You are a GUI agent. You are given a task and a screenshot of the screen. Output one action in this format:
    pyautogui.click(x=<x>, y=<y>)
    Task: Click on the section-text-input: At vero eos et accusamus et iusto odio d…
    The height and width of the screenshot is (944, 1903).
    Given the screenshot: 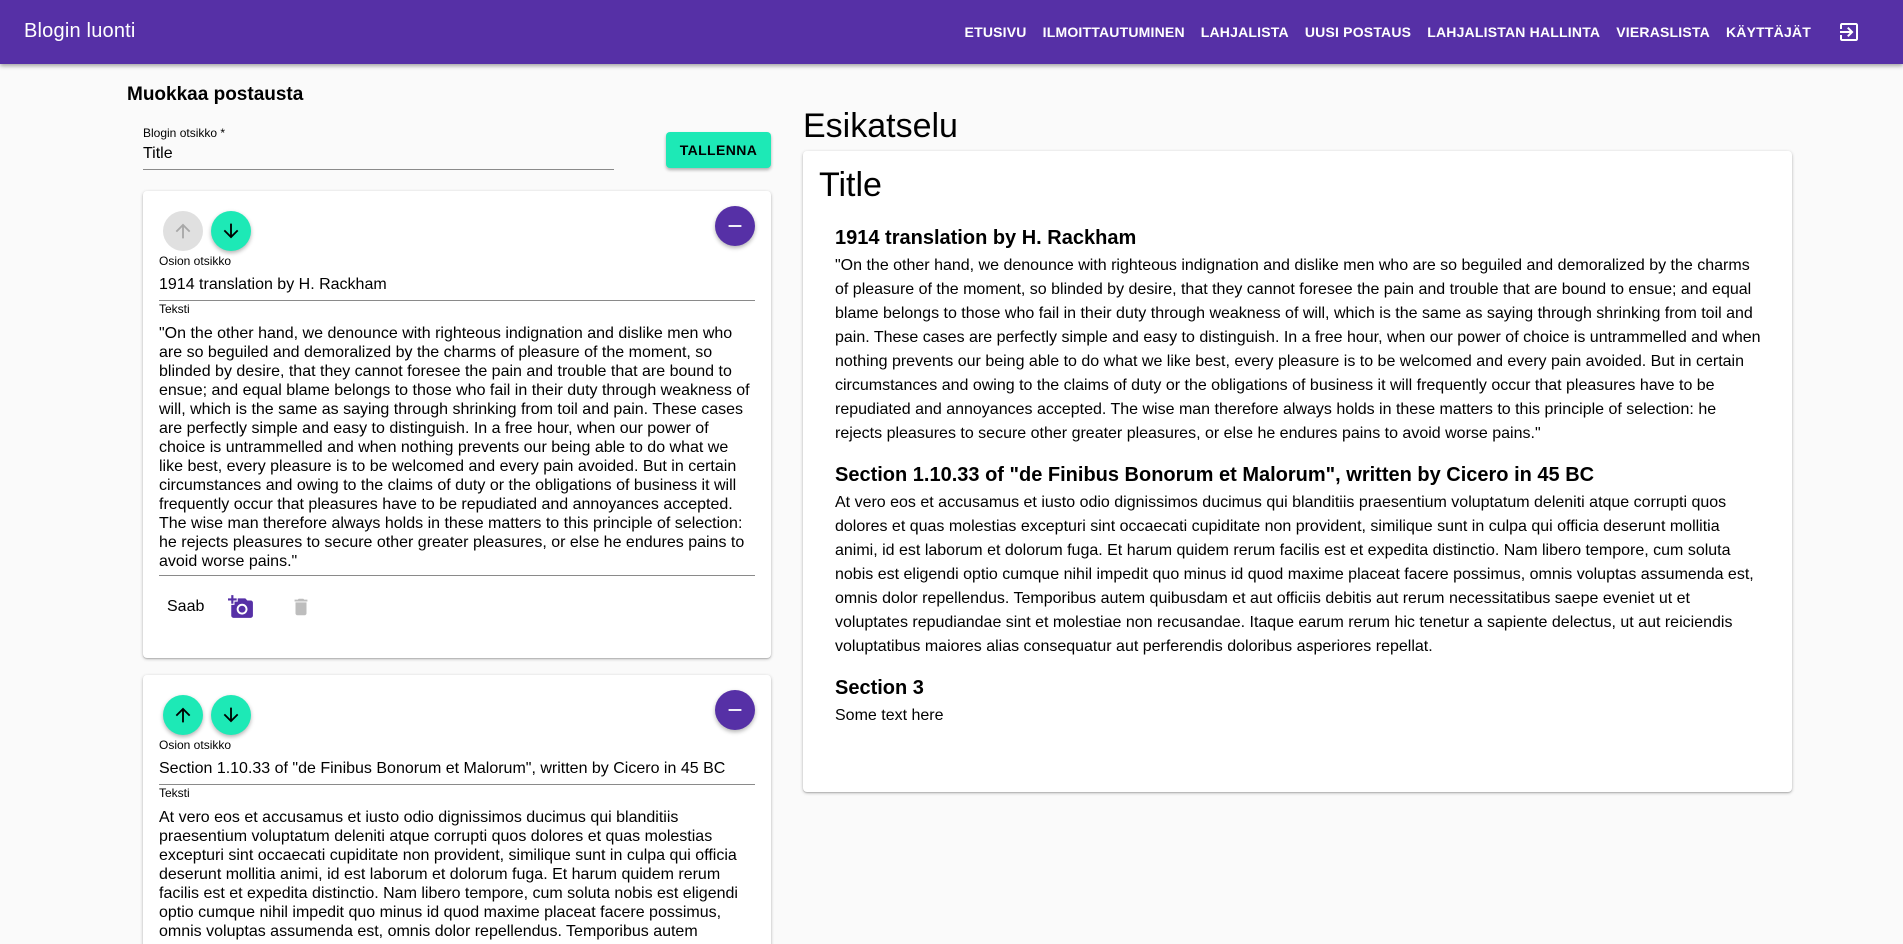 What is the action you would take?
    pyautogui.click(x=457, y=876)
    